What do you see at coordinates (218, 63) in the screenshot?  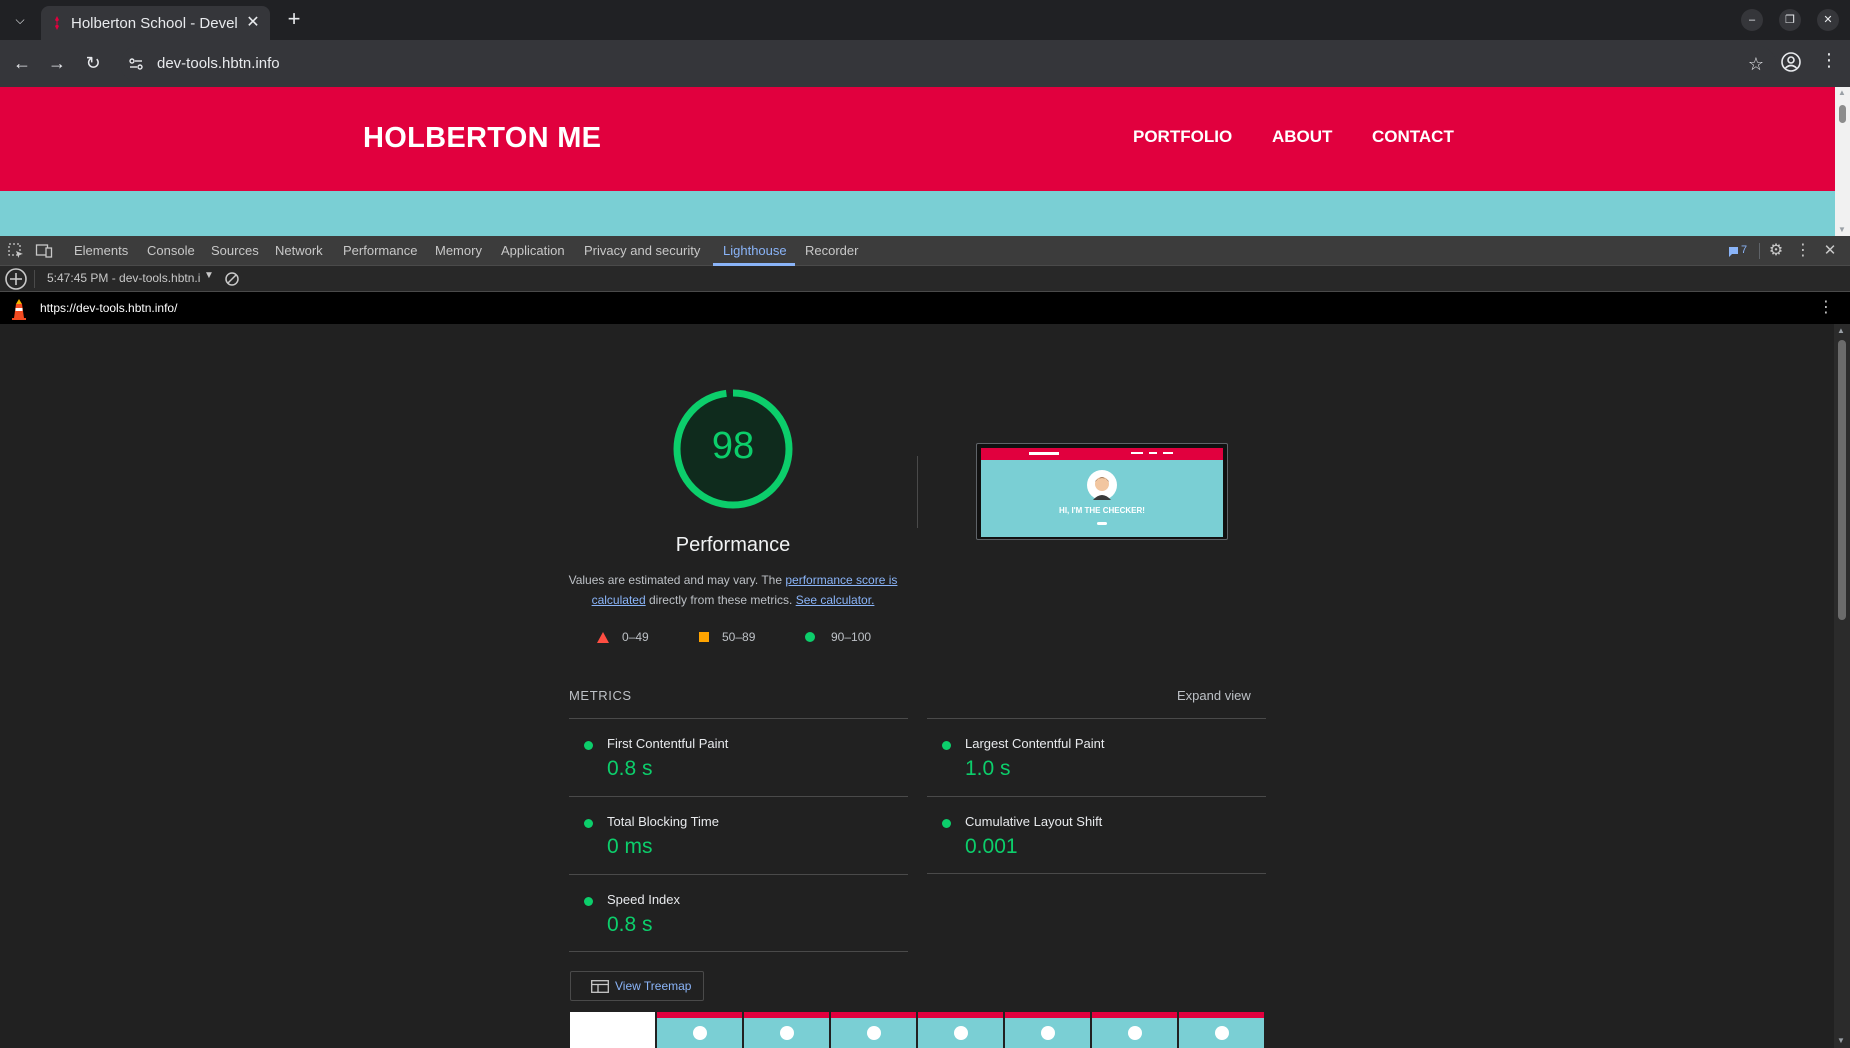 I see `url-text: dev-tools.hbtn.info` at bounding box center [218, 63].